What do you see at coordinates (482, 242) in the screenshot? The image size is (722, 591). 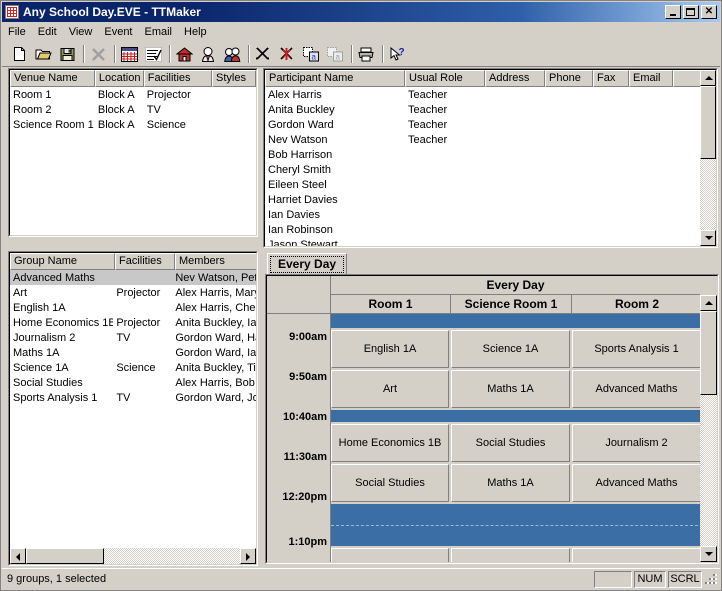 I see `list-item: Jason Stewart` at bounding box center [482, 242].